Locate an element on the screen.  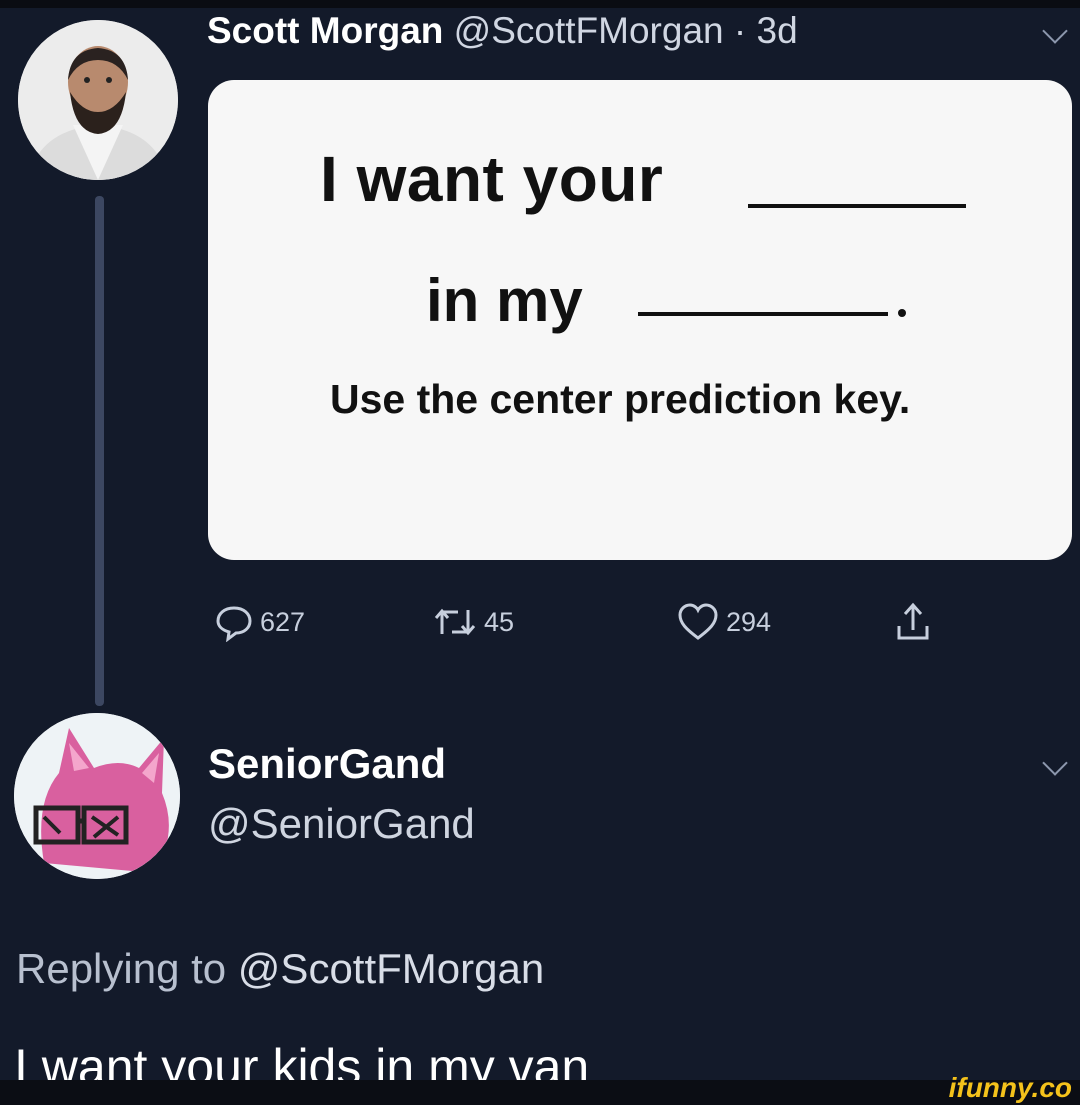
reply-tweet-text: I want your kids in my van is located at coordinates (302, 1059).